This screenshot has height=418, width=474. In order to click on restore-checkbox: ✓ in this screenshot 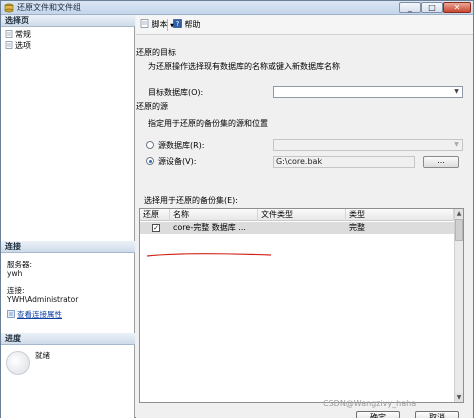, I will do `click(156, 228)`.